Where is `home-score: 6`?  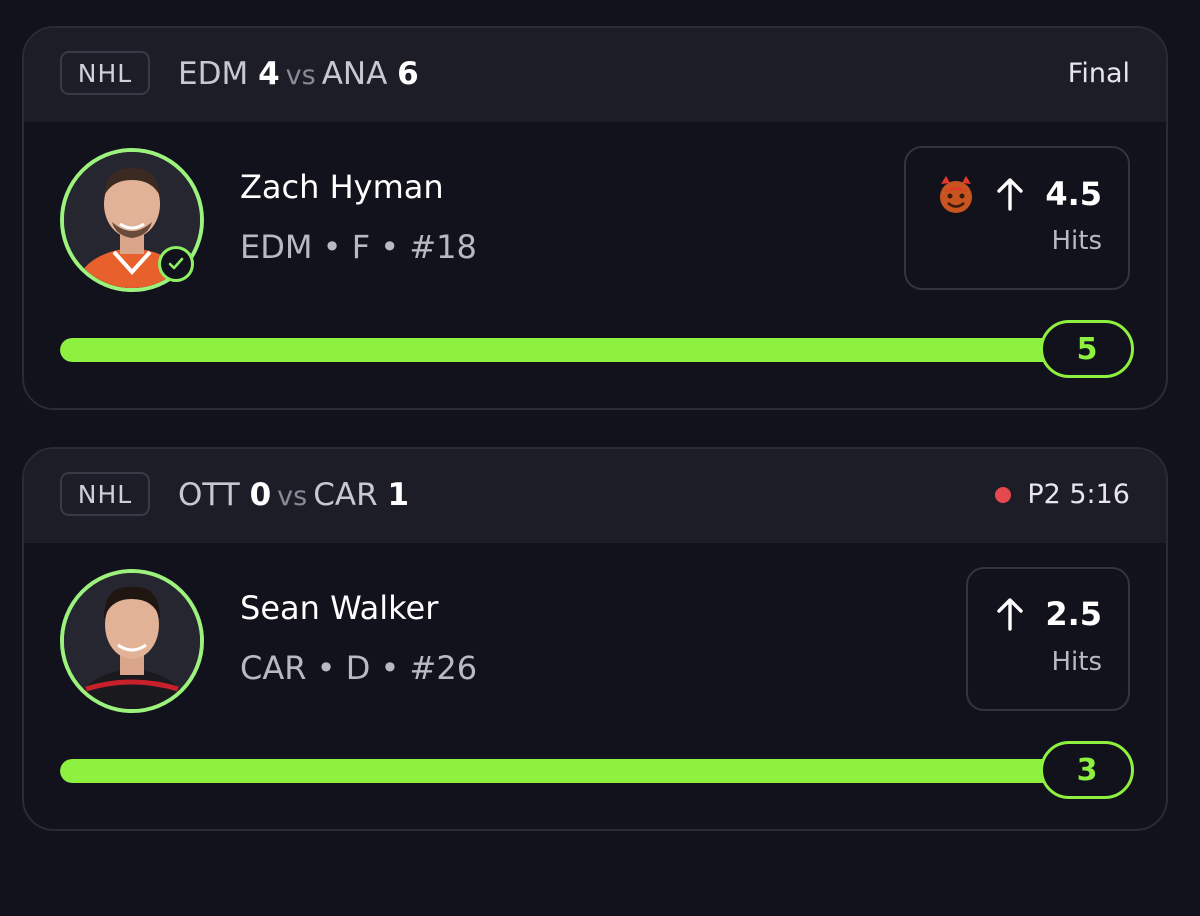
home-score: 6 is located at coordinates (408, 74).